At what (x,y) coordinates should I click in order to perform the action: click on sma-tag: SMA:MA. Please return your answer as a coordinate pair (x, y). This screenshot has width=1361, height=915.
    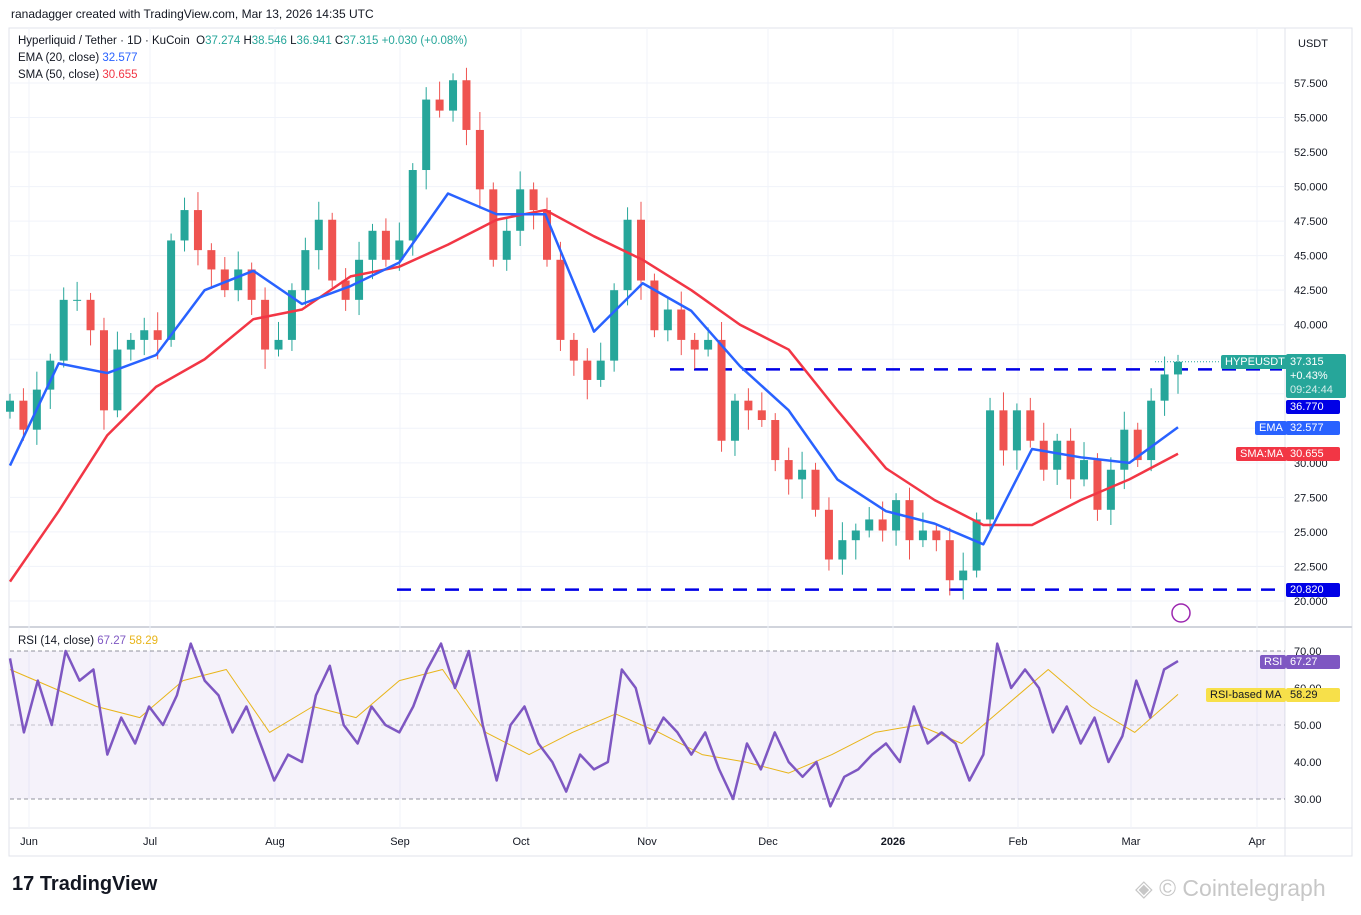
    Looking at the image, I should click on (1262, 454).